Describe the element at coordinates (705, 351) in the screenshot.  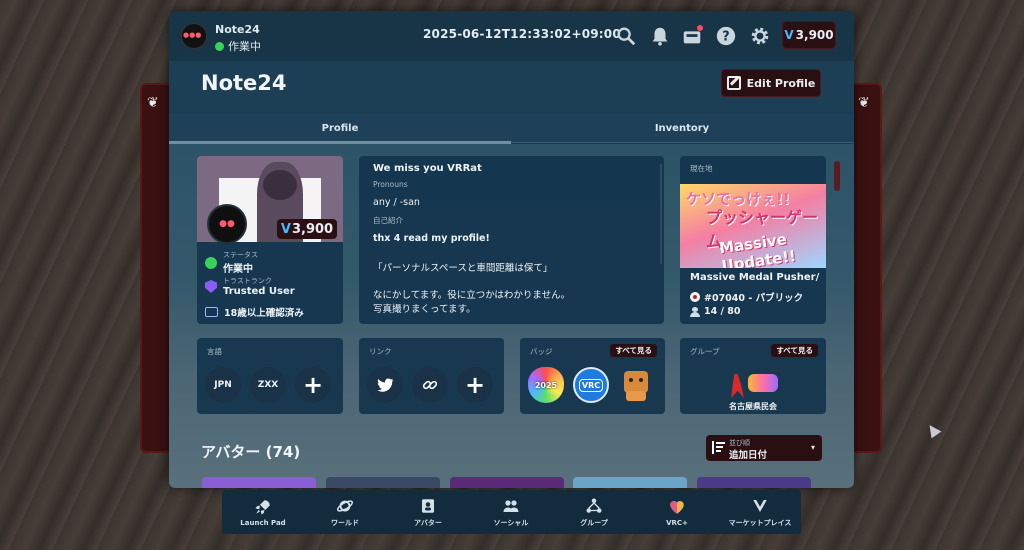
I see `groups-label: グループ` at that location.